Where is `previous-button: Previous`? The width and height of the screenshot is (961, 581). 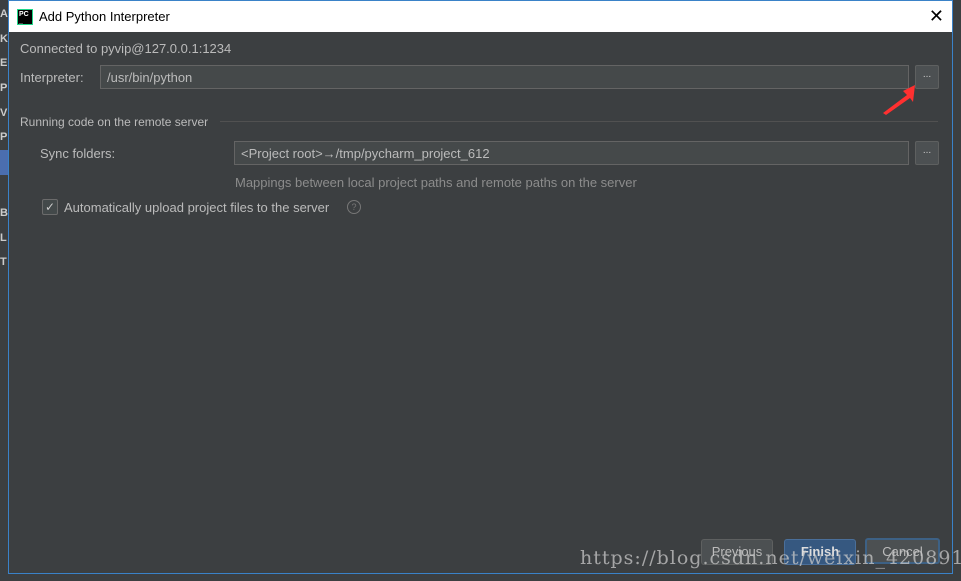 previous-button: Previous is located at coordinates (737, 552).